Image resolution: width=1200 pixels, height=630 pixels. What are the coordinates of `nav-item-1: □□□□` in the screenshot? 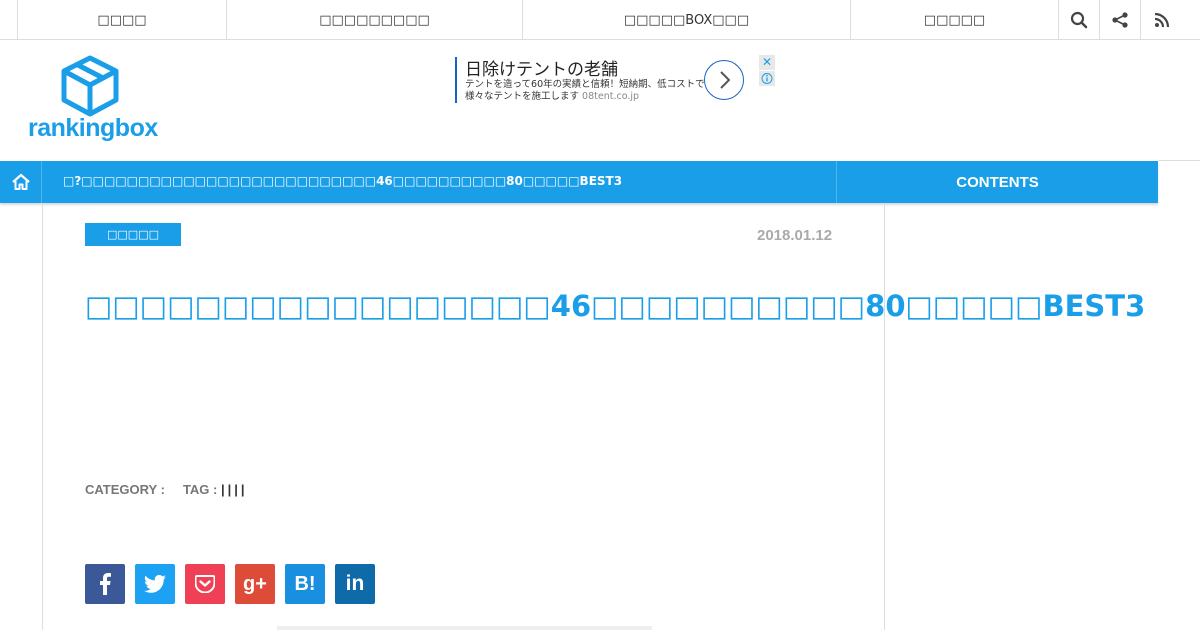 It's located at (122, 20).